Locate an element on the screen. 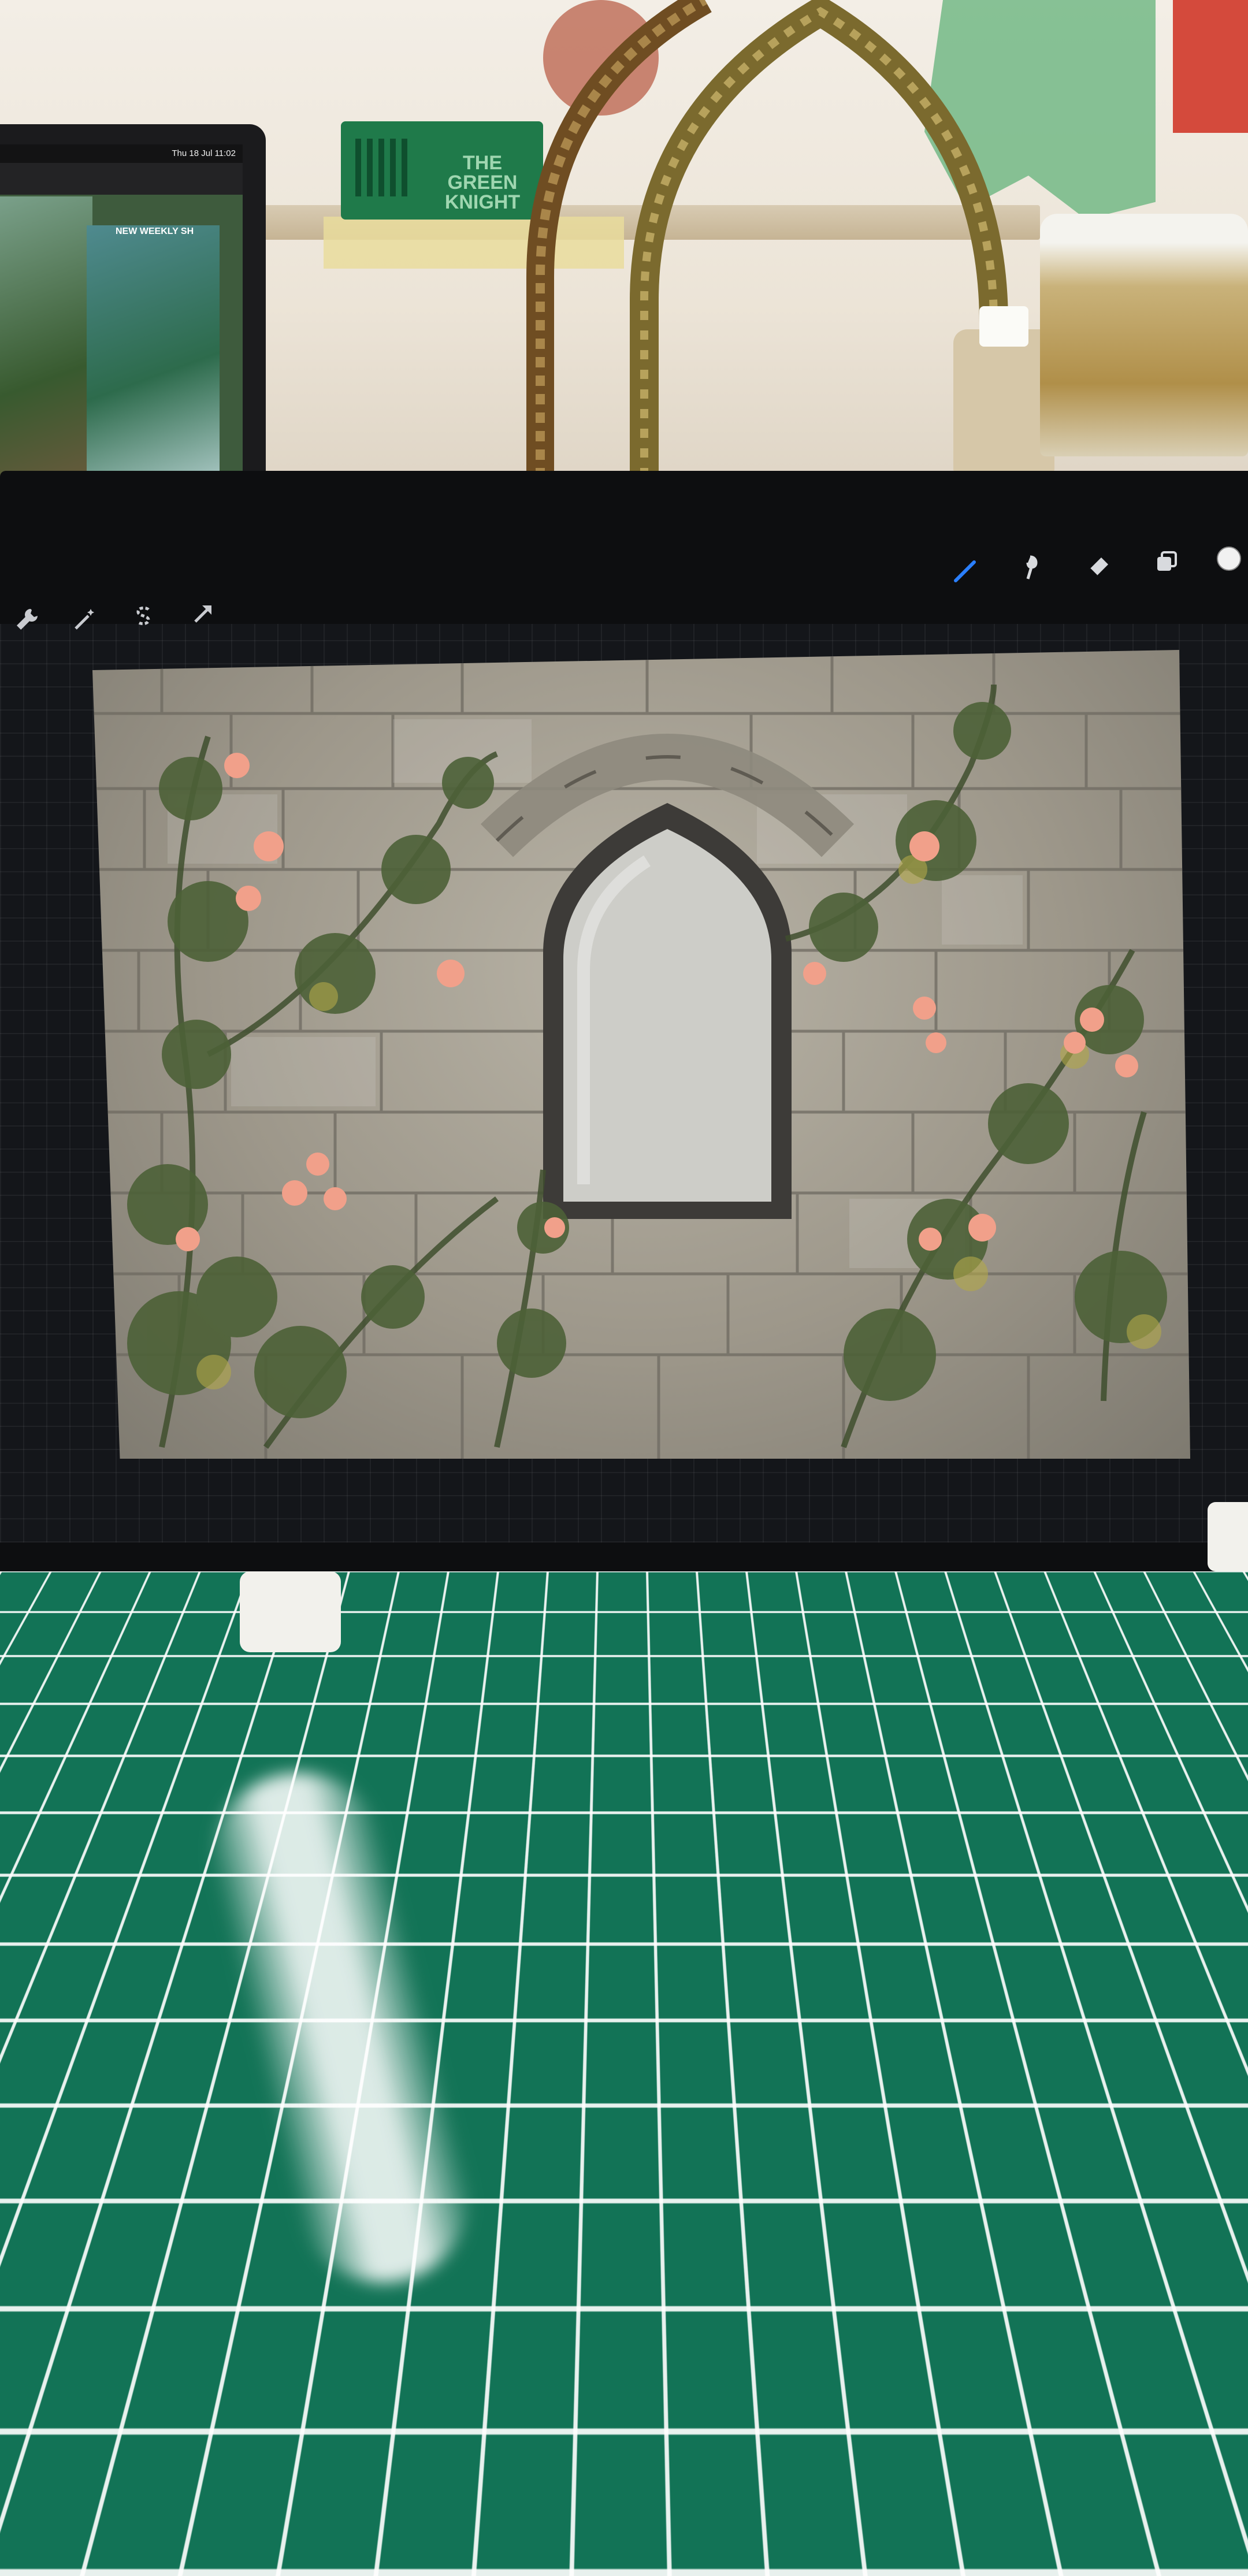 The width and height of the screenshot is (1248, 2576). laptop-browser-bar is located at coordinates (121, 179).